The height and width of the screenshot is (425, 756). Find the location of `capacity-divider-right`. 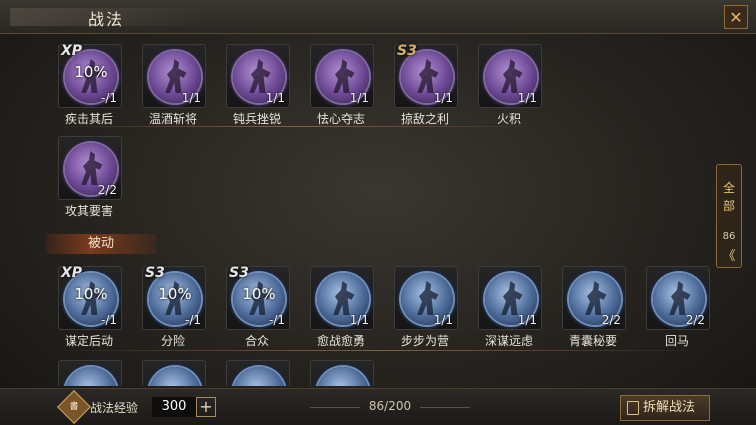

capacity-divider-right is located at coordinates (445, 407).